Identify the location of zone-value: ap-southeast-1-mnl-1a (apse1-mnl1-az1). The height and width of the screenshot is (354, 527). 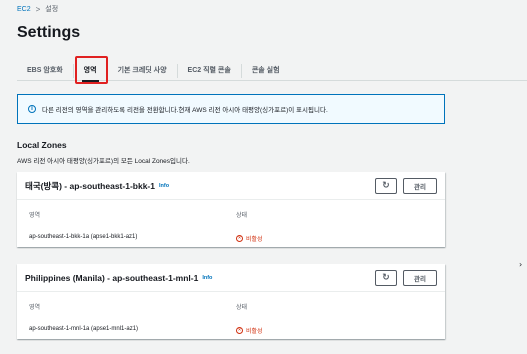
(84, 329).